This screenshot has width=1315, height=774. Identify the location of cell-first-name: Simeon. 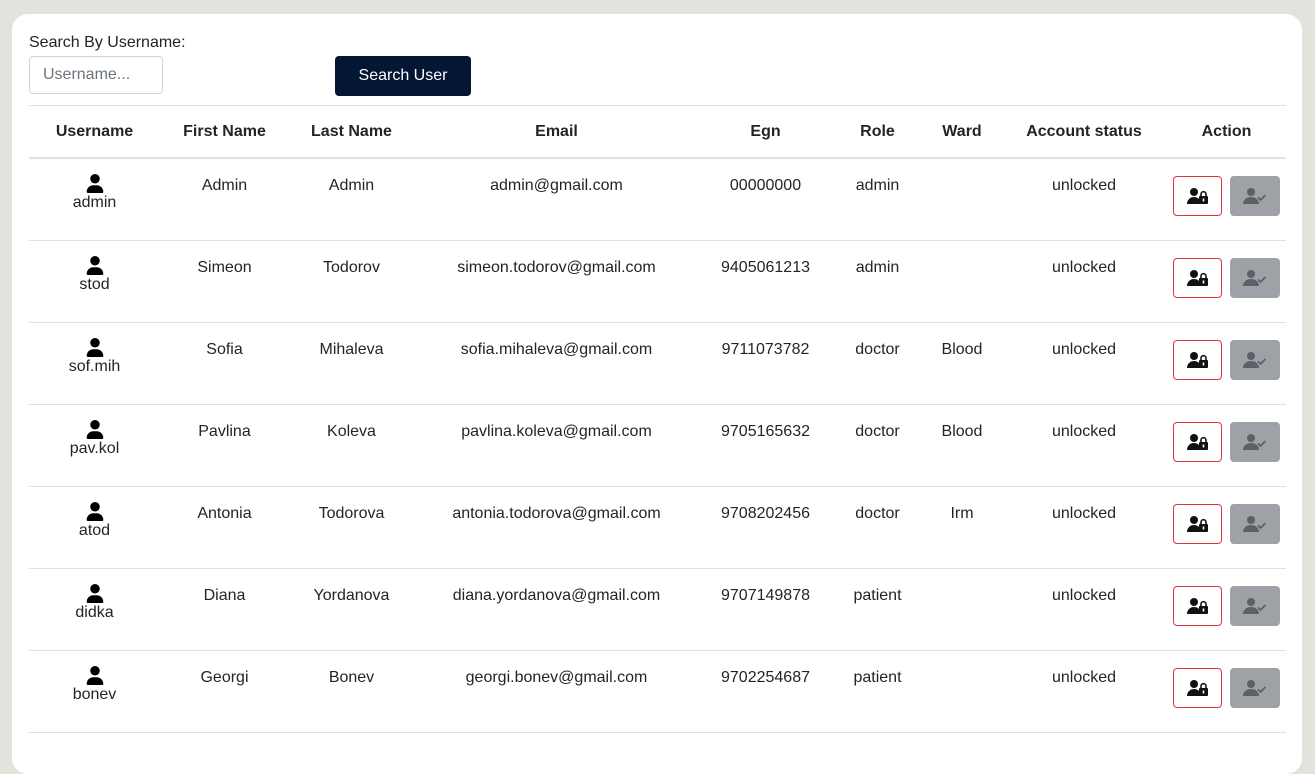
(224, 281).